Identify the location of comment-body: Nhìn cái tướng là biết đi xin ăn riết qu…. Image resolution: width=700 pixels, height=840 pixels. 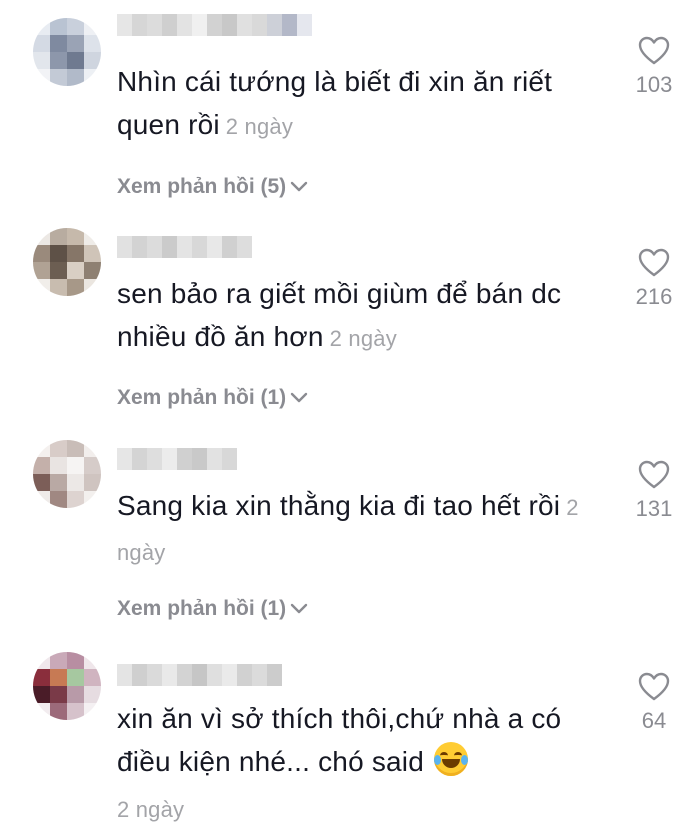
(335, 103).